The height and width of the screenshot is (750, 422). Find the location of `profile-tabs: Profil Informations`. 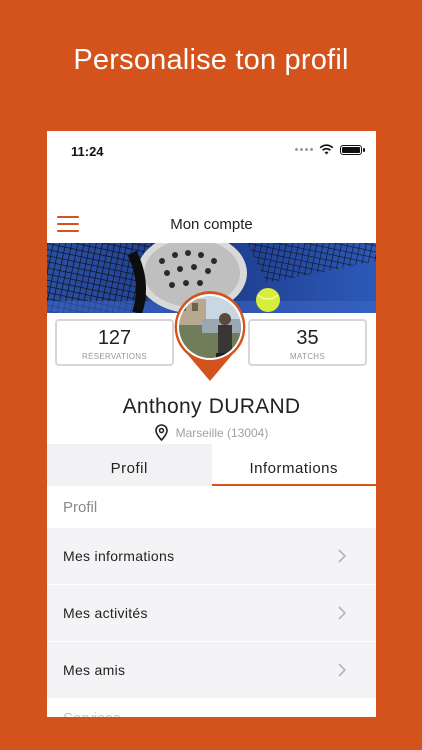

profile-tabs: Profil Informations is located at coordinates (211, 465).